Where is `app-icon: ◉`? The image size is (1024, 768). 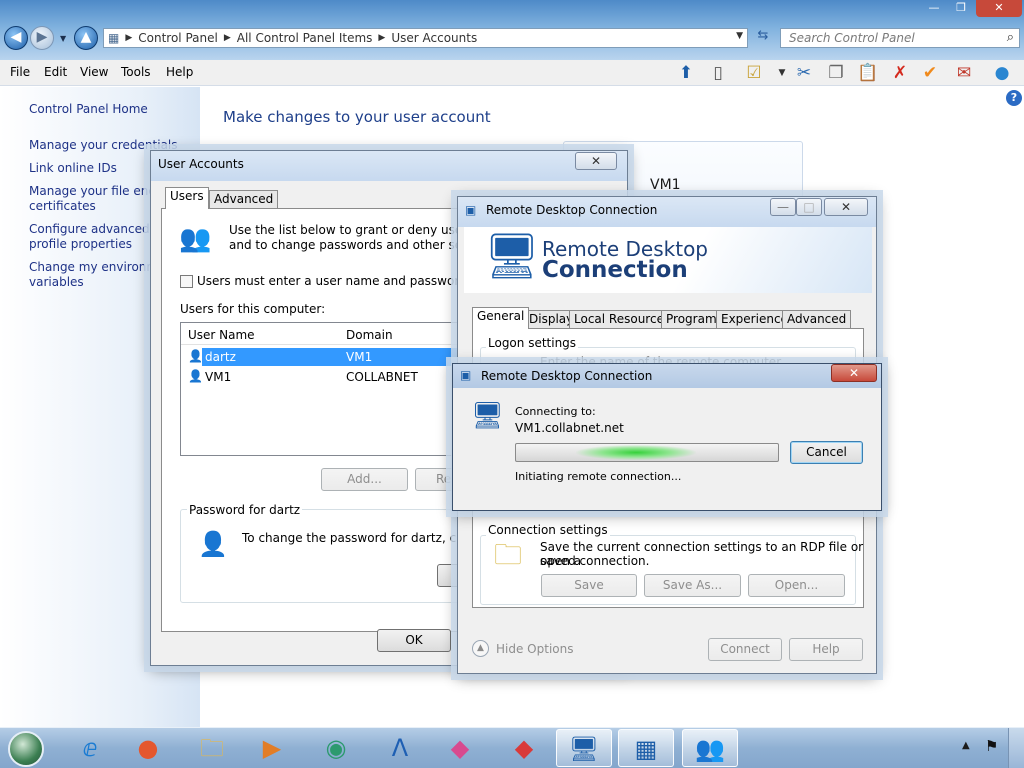
app-icon: ◉ is located at coordinates (336, 748).